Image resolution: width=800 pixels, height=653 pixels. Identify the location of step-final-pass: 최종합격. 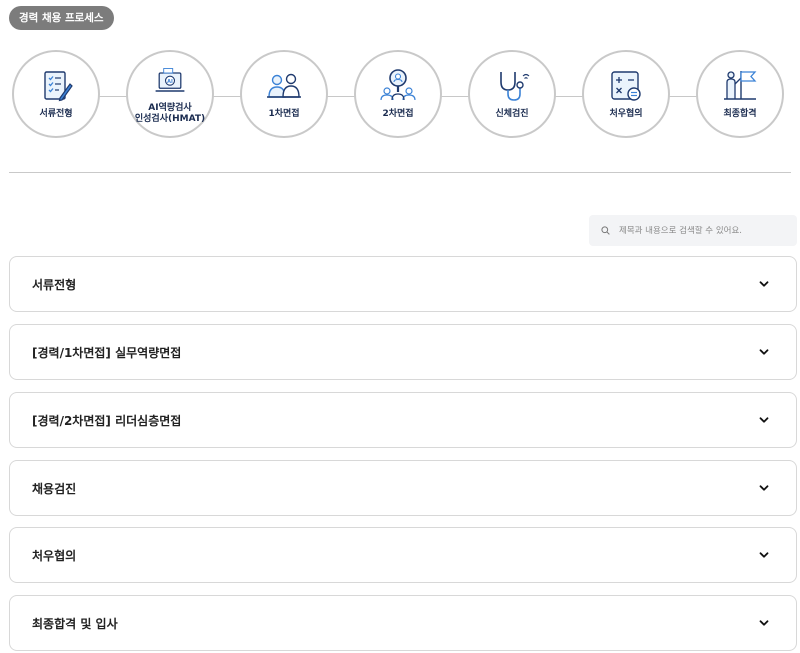
(740, 94).